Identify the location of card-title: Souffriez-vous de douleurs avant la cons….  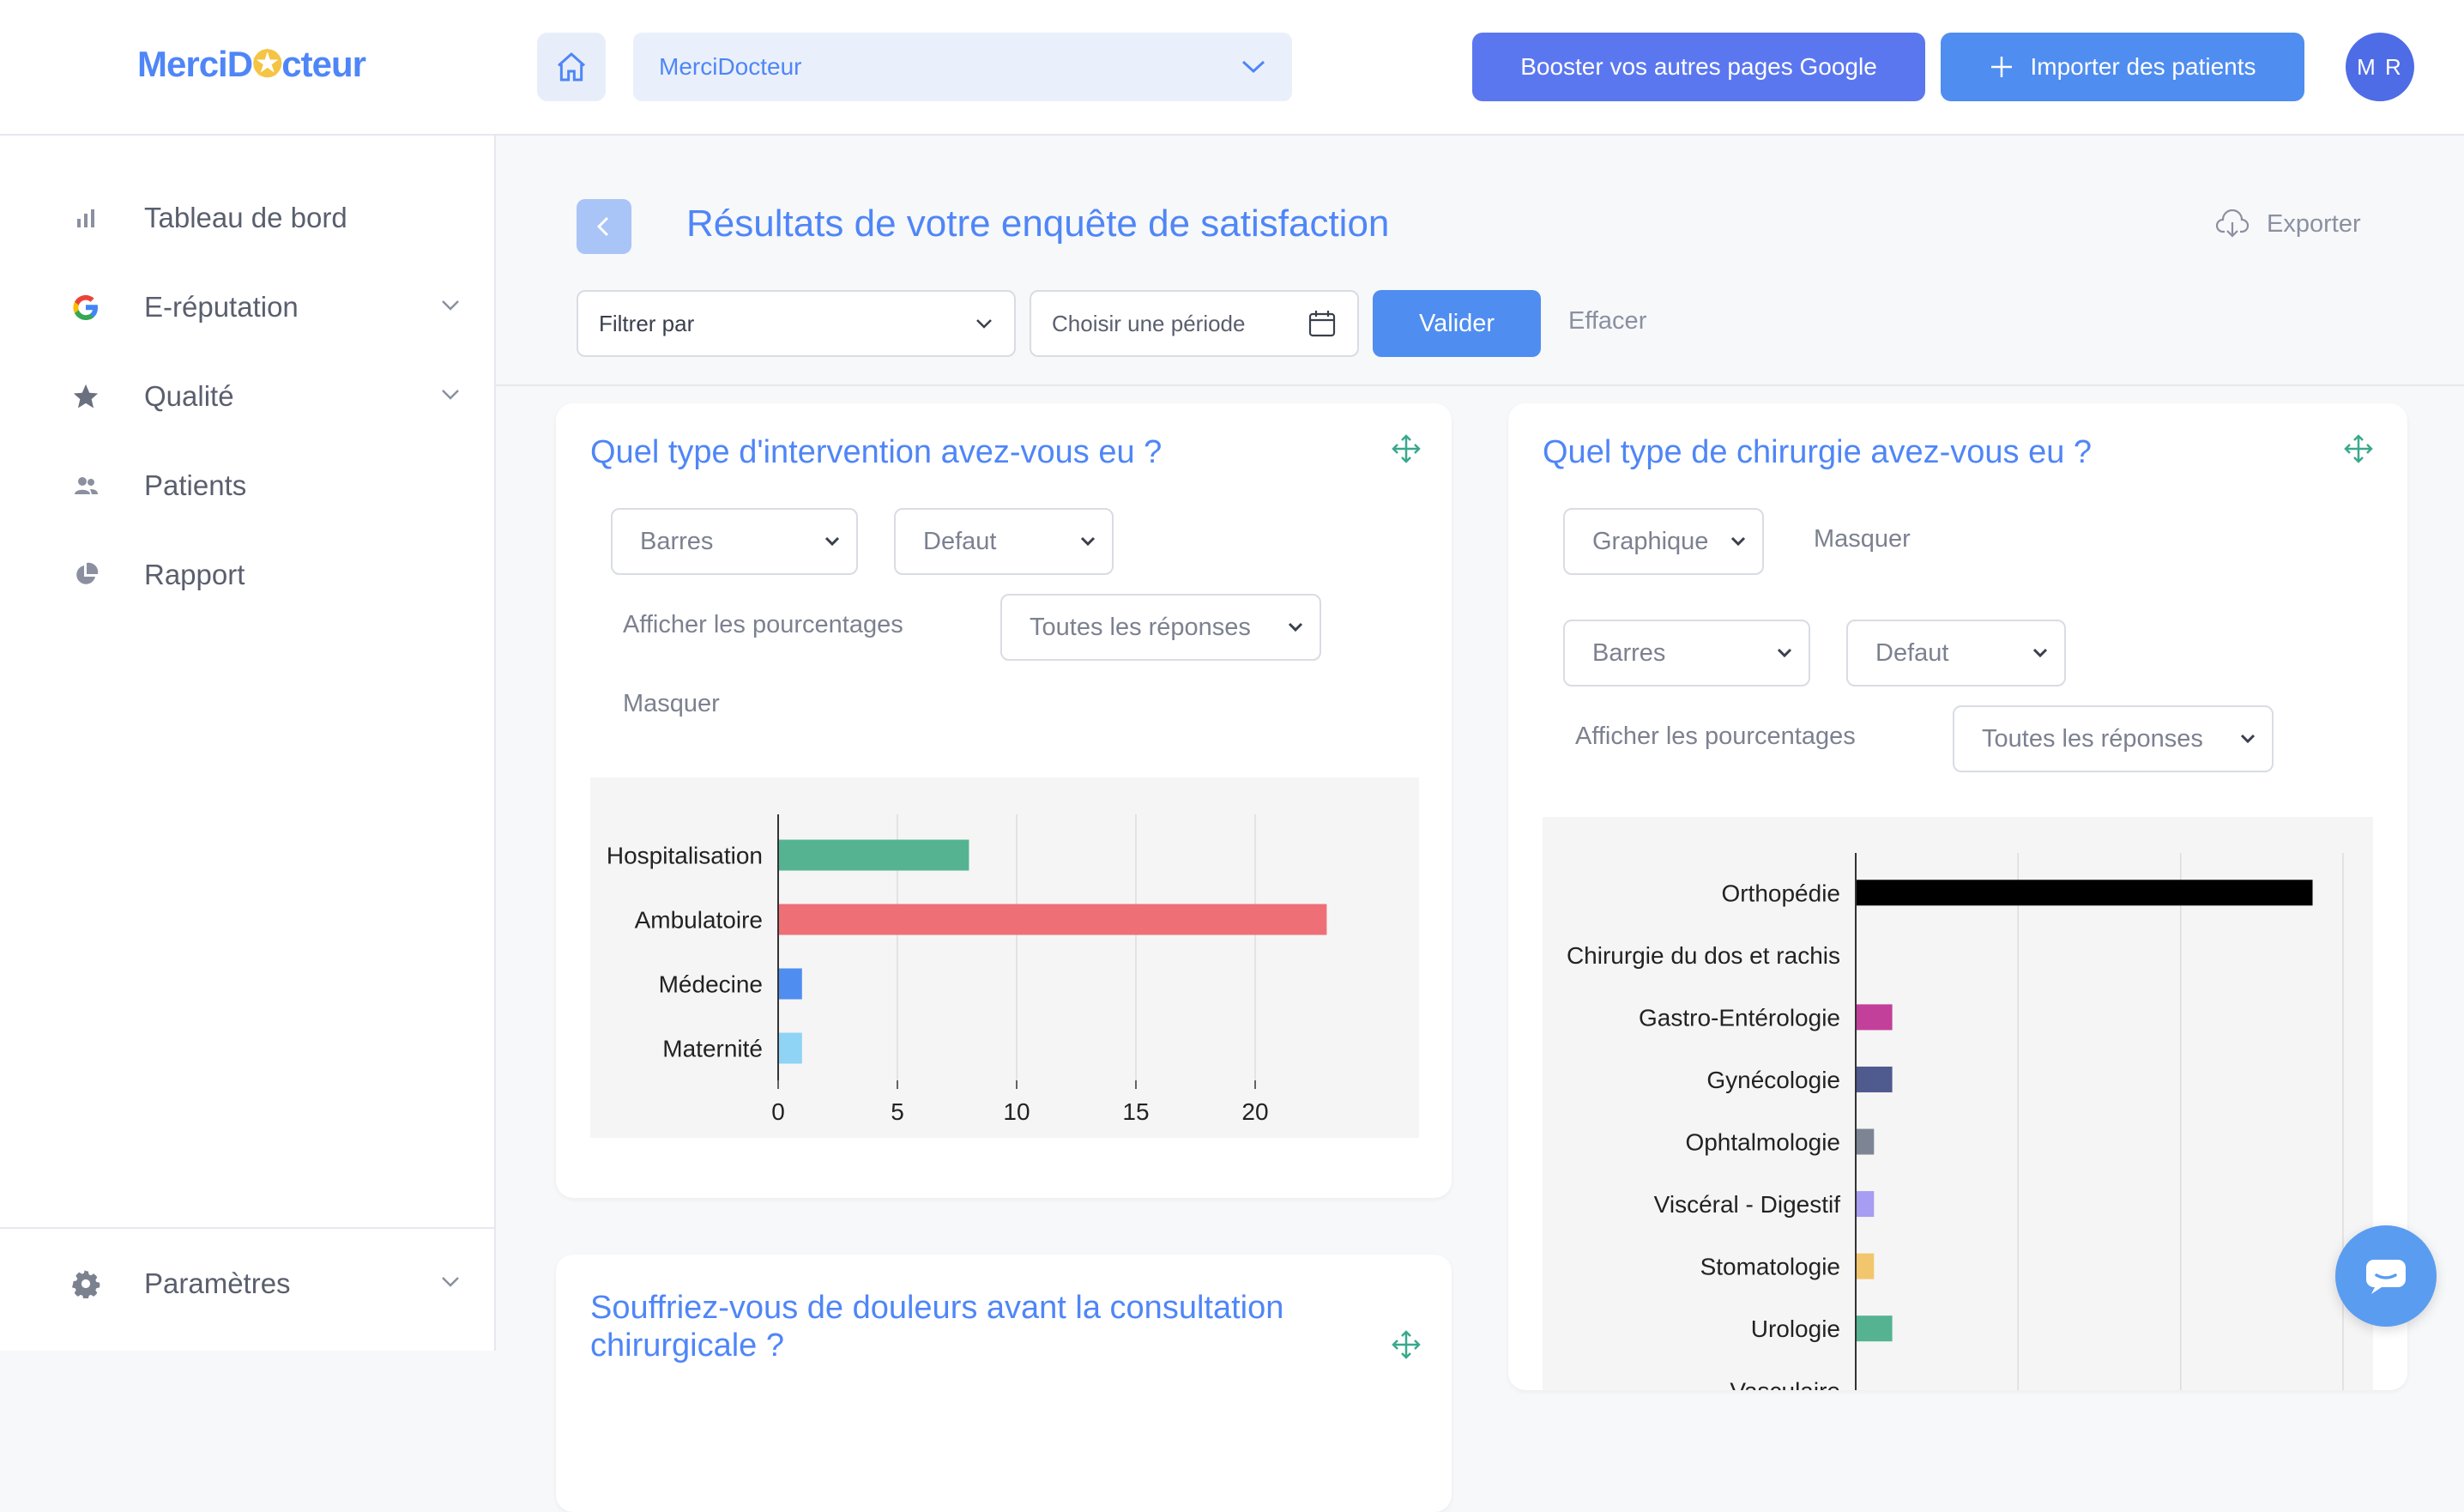
(937, 1327).